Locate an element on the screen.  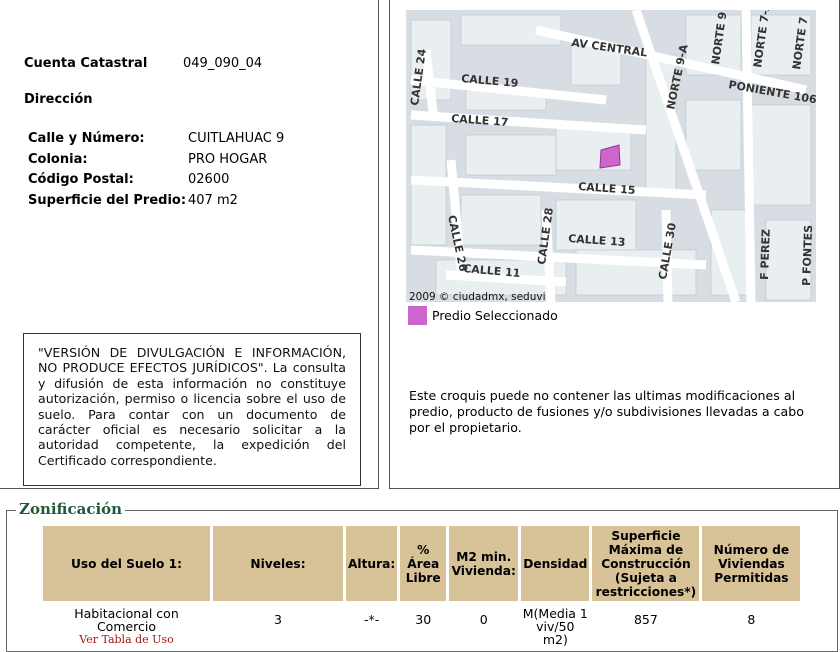
direccion-title: Dirección is located at coordinates (58, 99).